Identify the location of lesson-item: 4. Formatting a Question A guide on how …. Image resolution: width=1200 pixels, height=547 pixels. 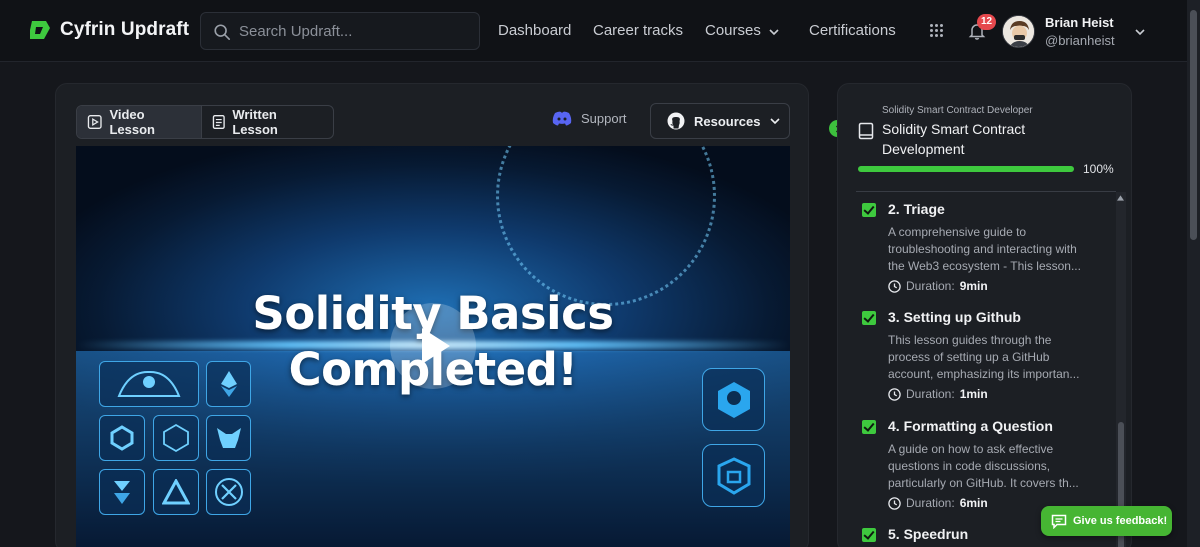
(982, 468).